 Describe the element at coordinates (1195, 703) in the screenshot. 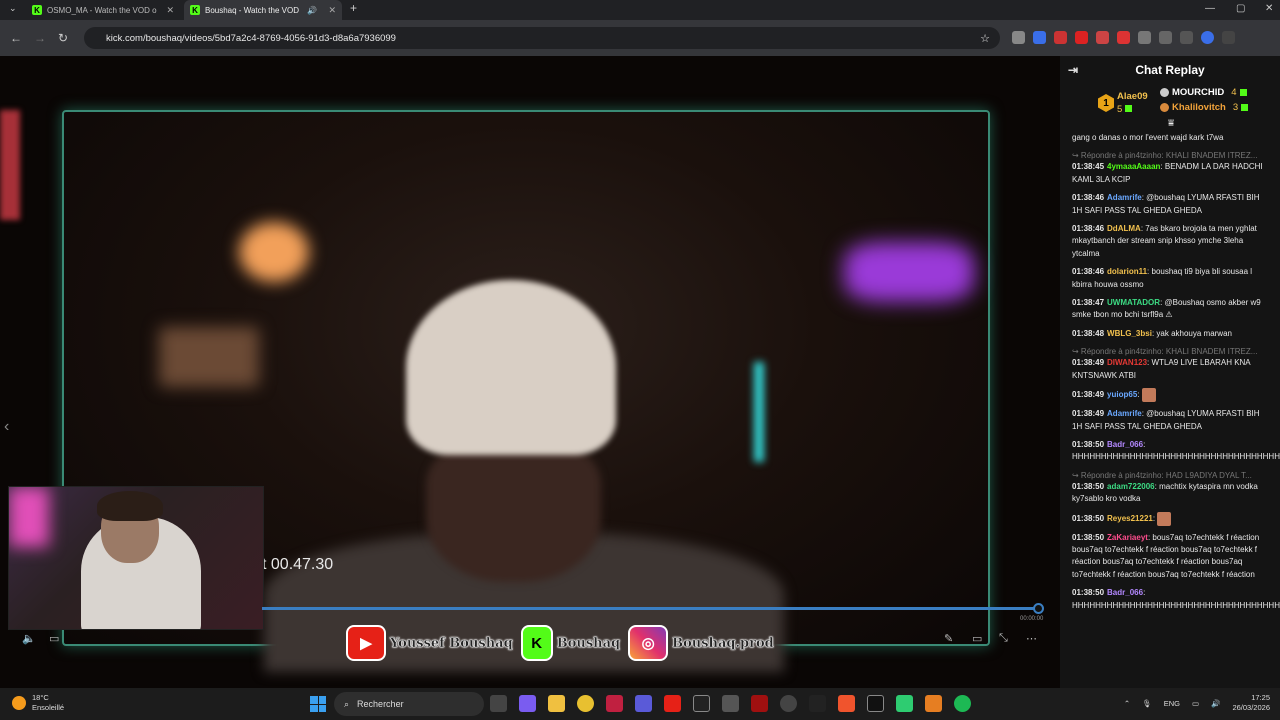

I see `network-icon: ▭` at that location.